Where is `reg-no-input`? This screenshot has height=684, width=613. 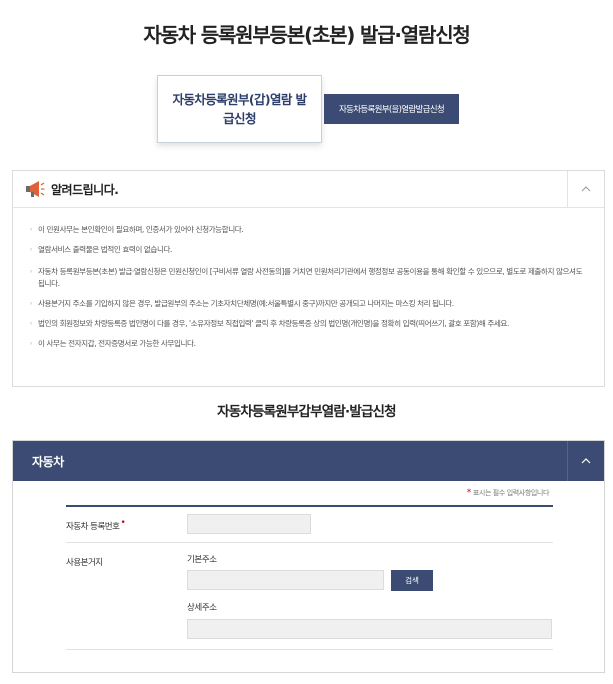
reg-no-input is located at coordinates (249, 524).